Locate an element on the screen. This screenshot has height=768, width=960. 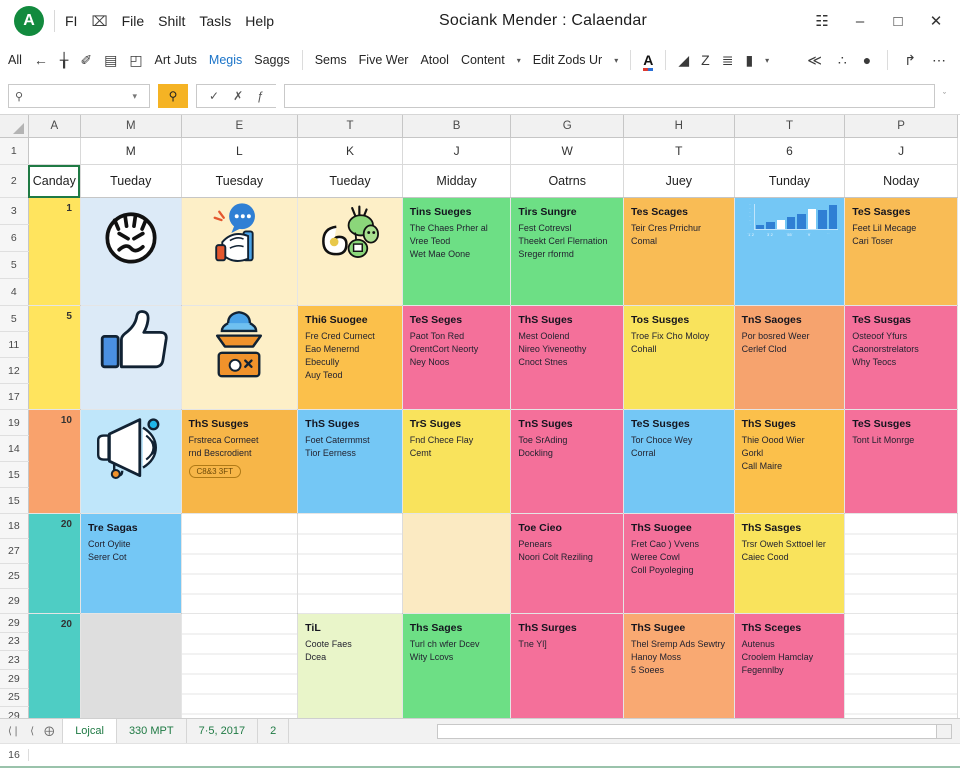
menu-tasls: Tasls is located at coordinates (215, 21).